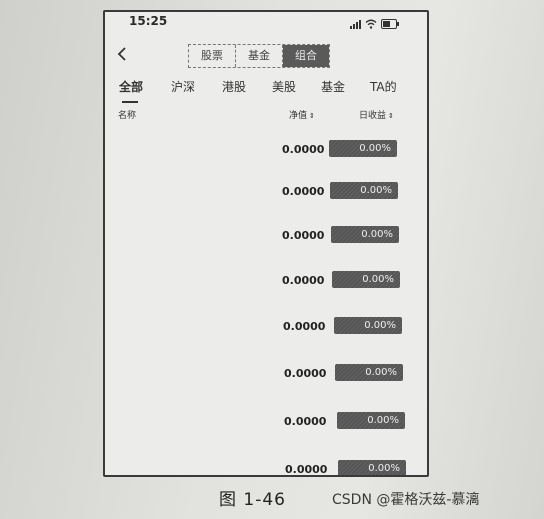 The image size is (544, 519). I want to click on active-tab-indicator, so click(130, 102).